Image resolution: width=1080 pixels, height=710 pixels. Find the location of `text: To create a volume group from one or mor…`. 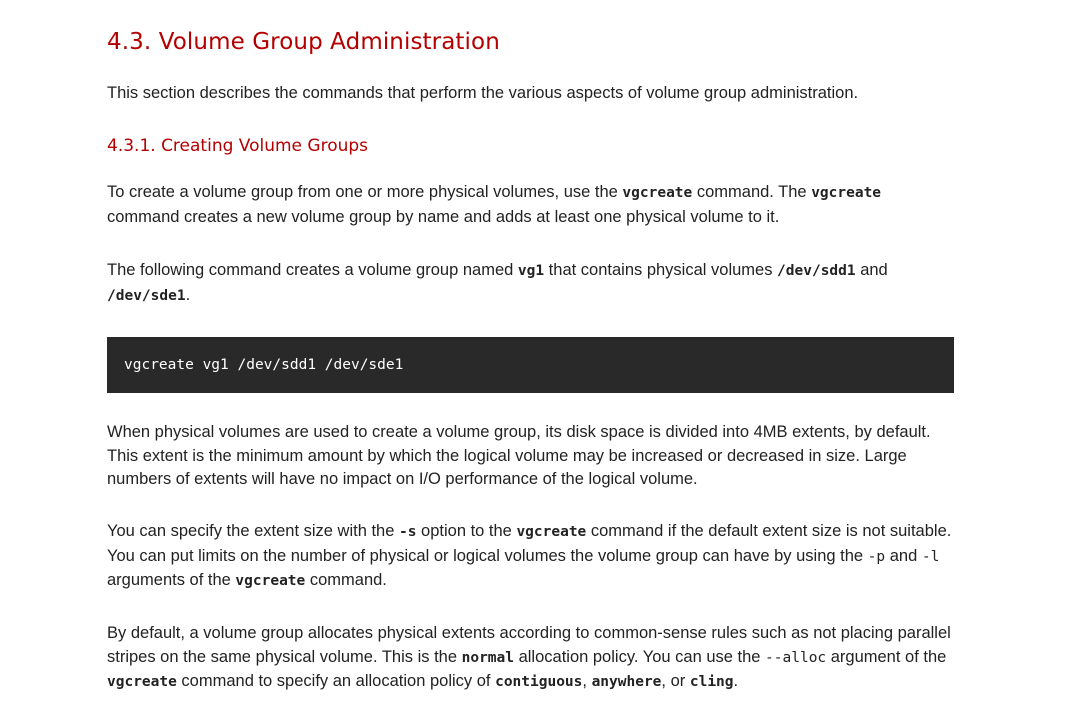

text: To create a volume group from one or mor… is located at coordinates (365, 192).